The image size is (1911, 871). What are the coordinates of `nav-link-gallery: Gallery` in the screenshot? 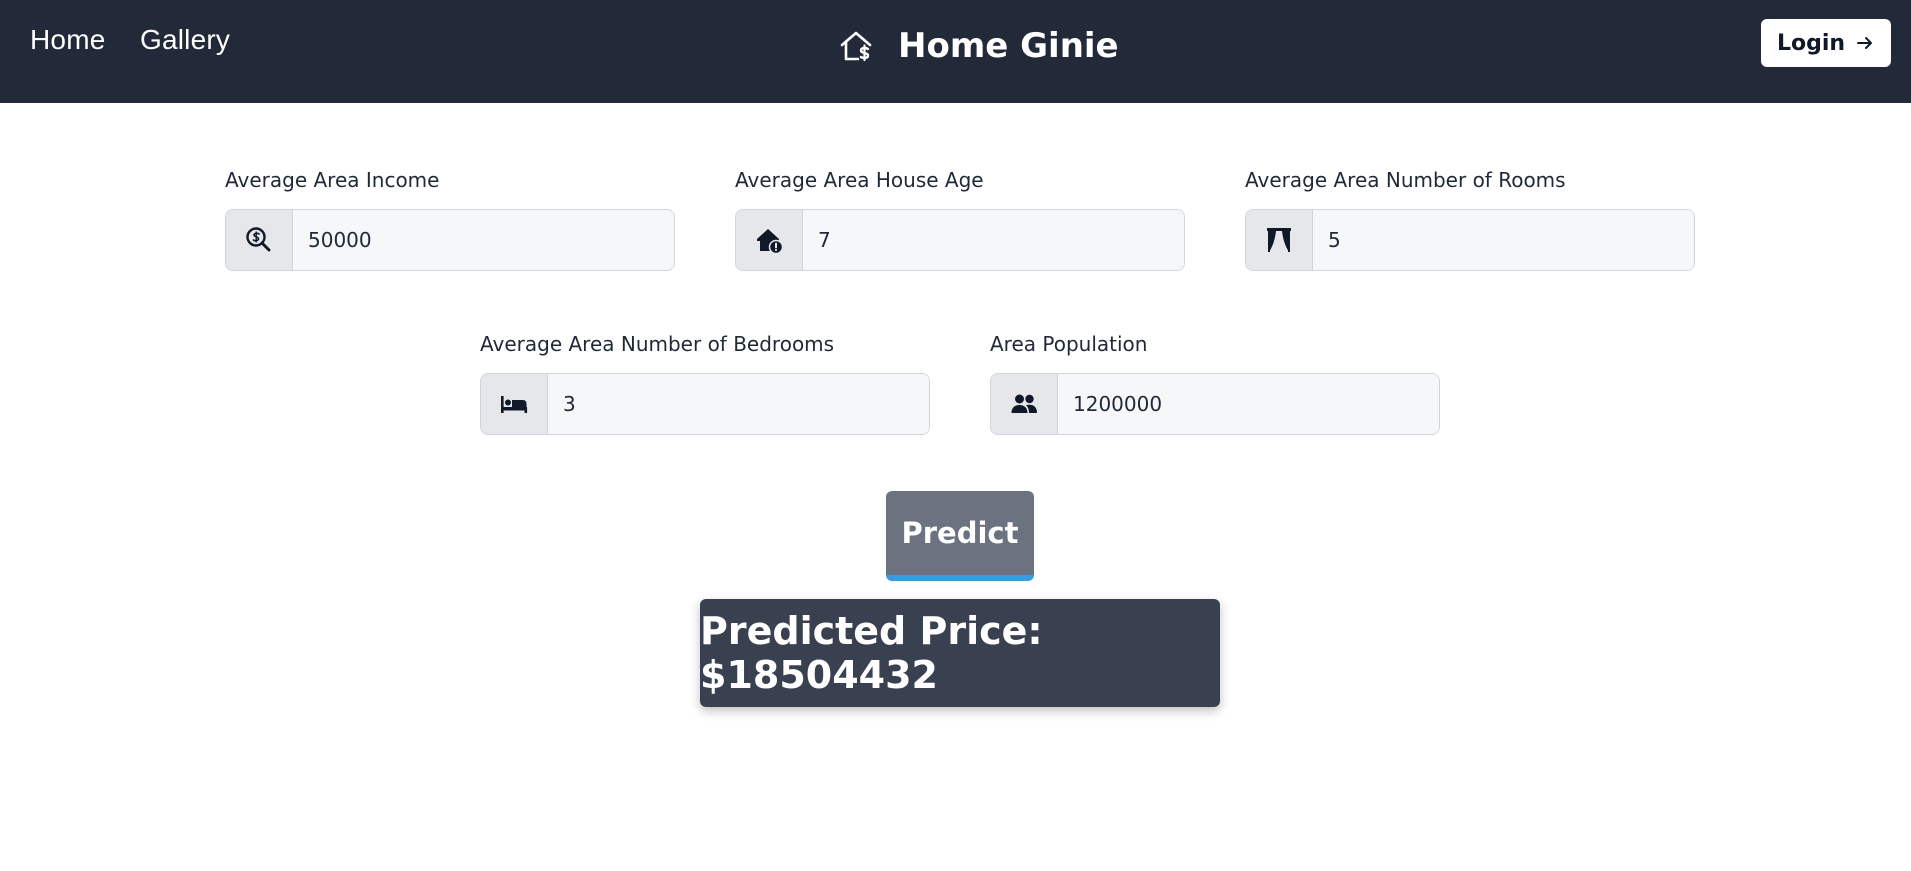 It's located at (185, 40).